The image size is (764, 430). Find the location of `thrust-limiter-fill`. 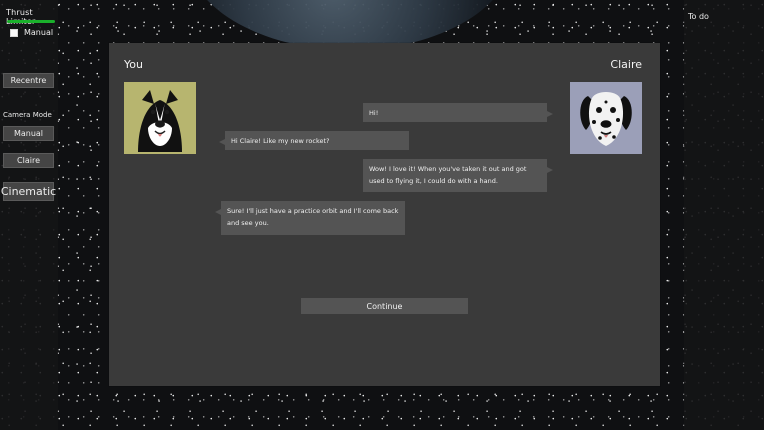

thrust-limiter-fill is located at coordinates (31, 21).